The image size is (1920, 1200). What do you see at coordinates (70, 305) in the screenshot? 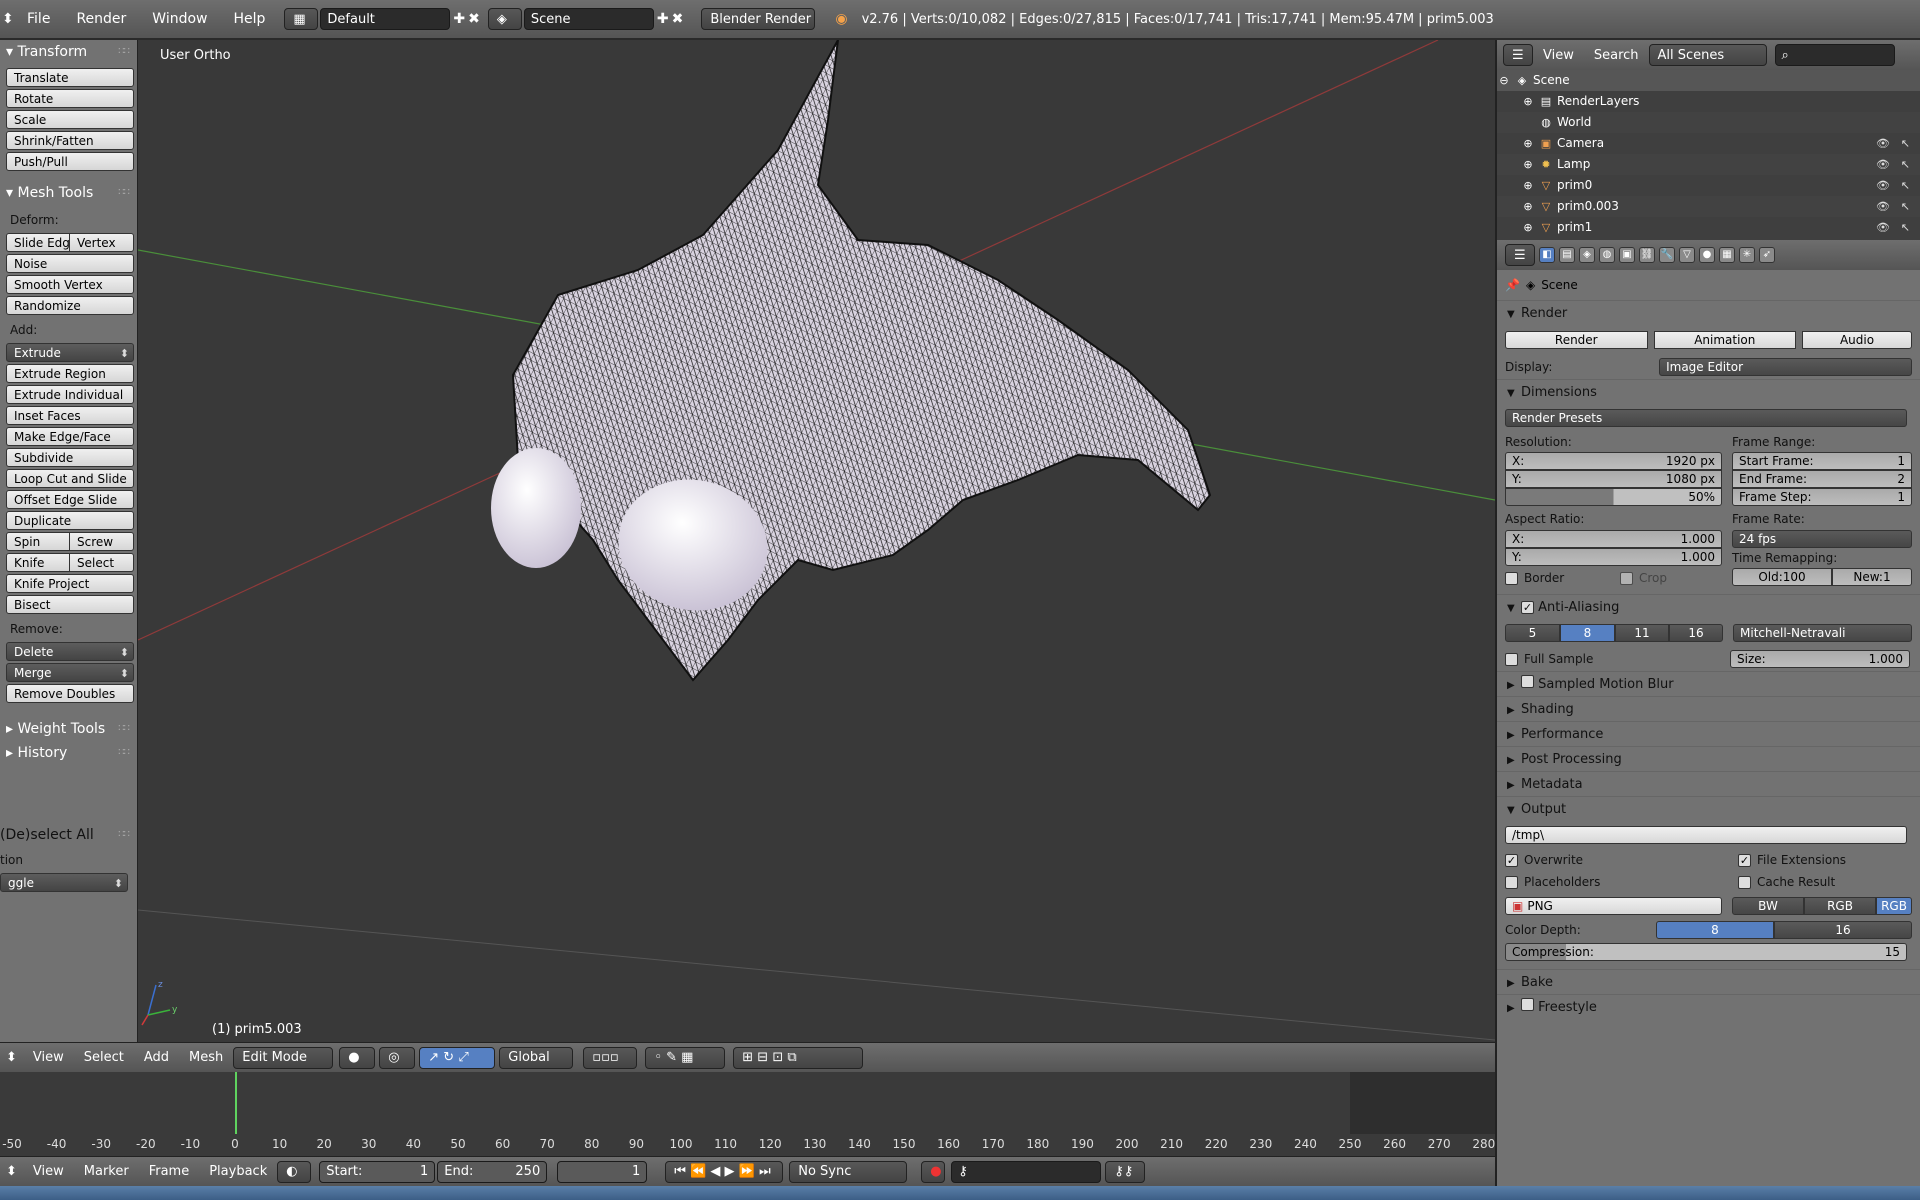
I see `randomize-button: Randomize` at bounding box center [70, 305].